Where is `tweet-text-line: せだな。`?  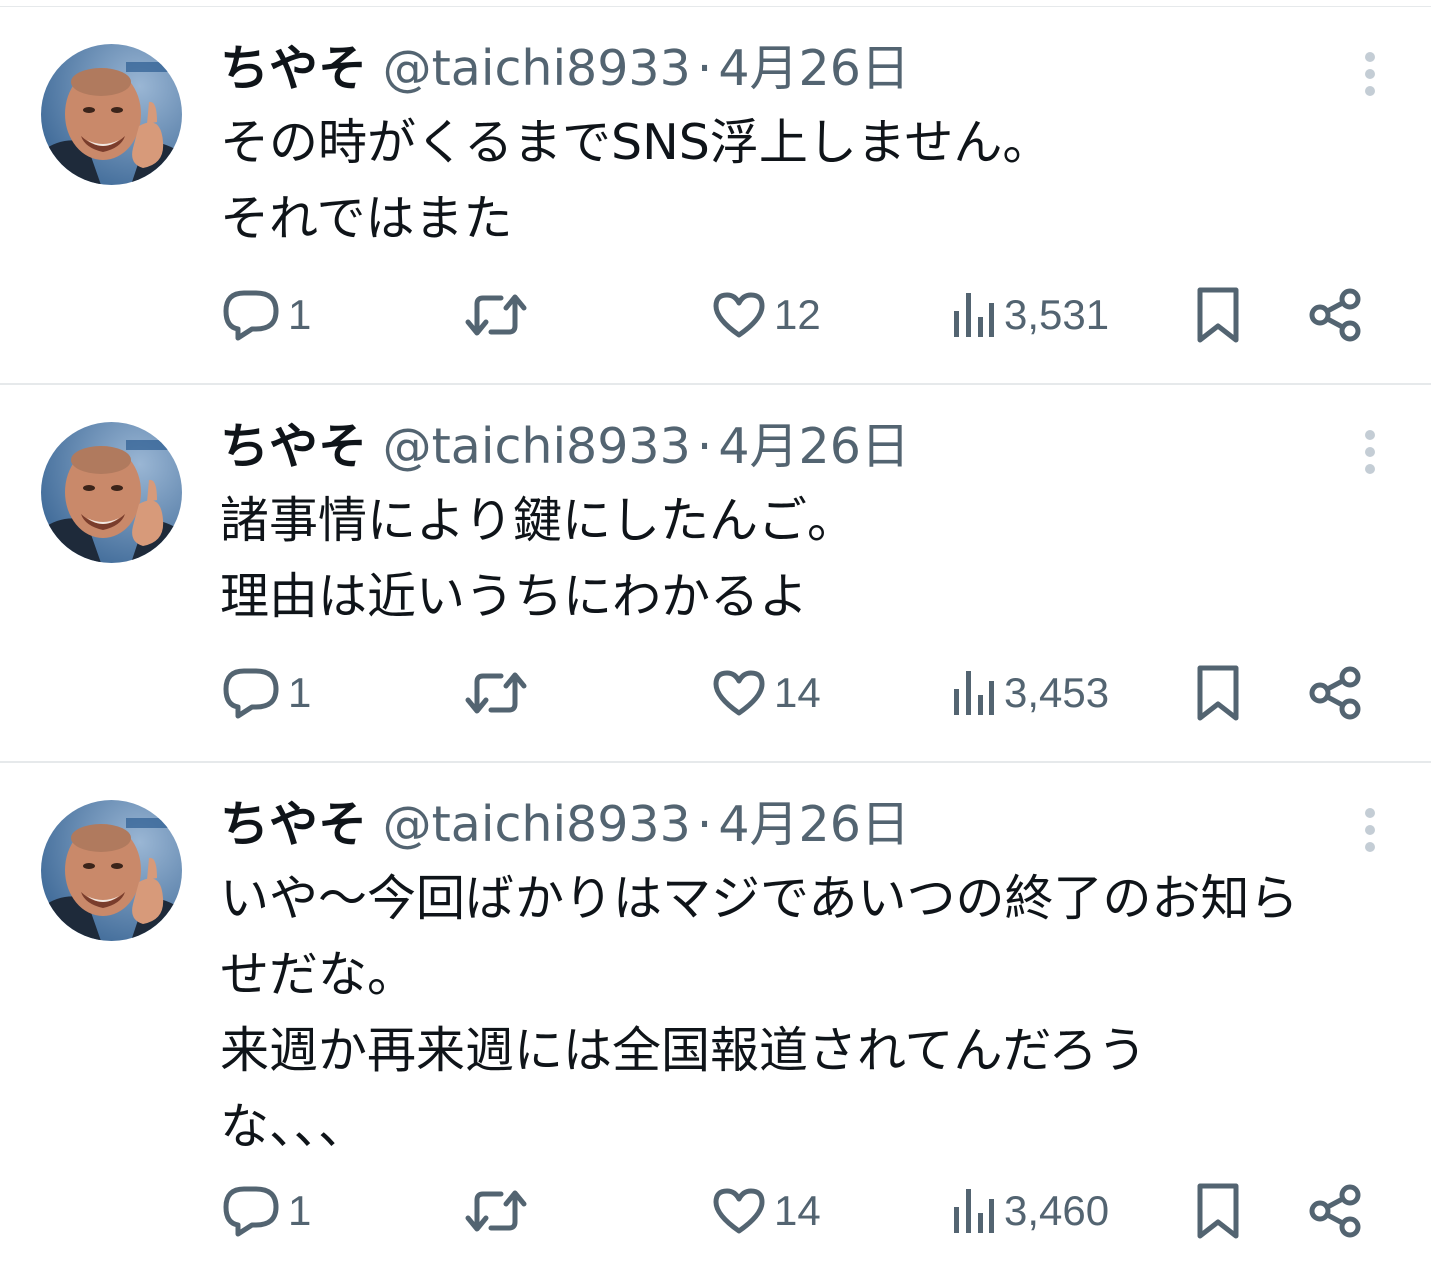 tweet-text-line: せだな。 is located at coordinates (318, 974).